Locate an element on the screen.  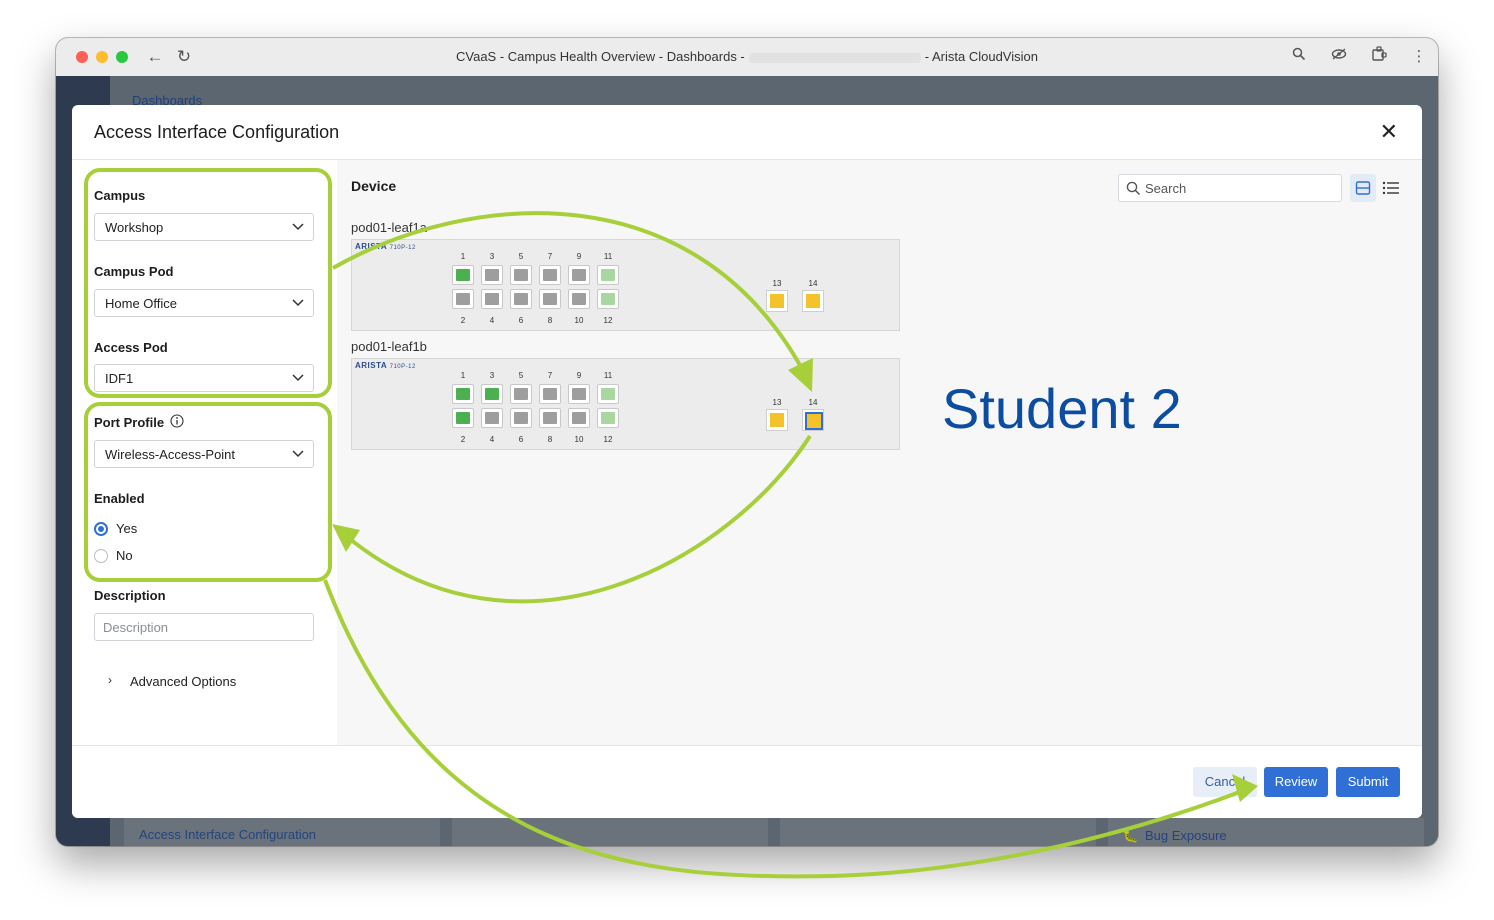
arrow-to-profile is located at coordinates (577, 519).